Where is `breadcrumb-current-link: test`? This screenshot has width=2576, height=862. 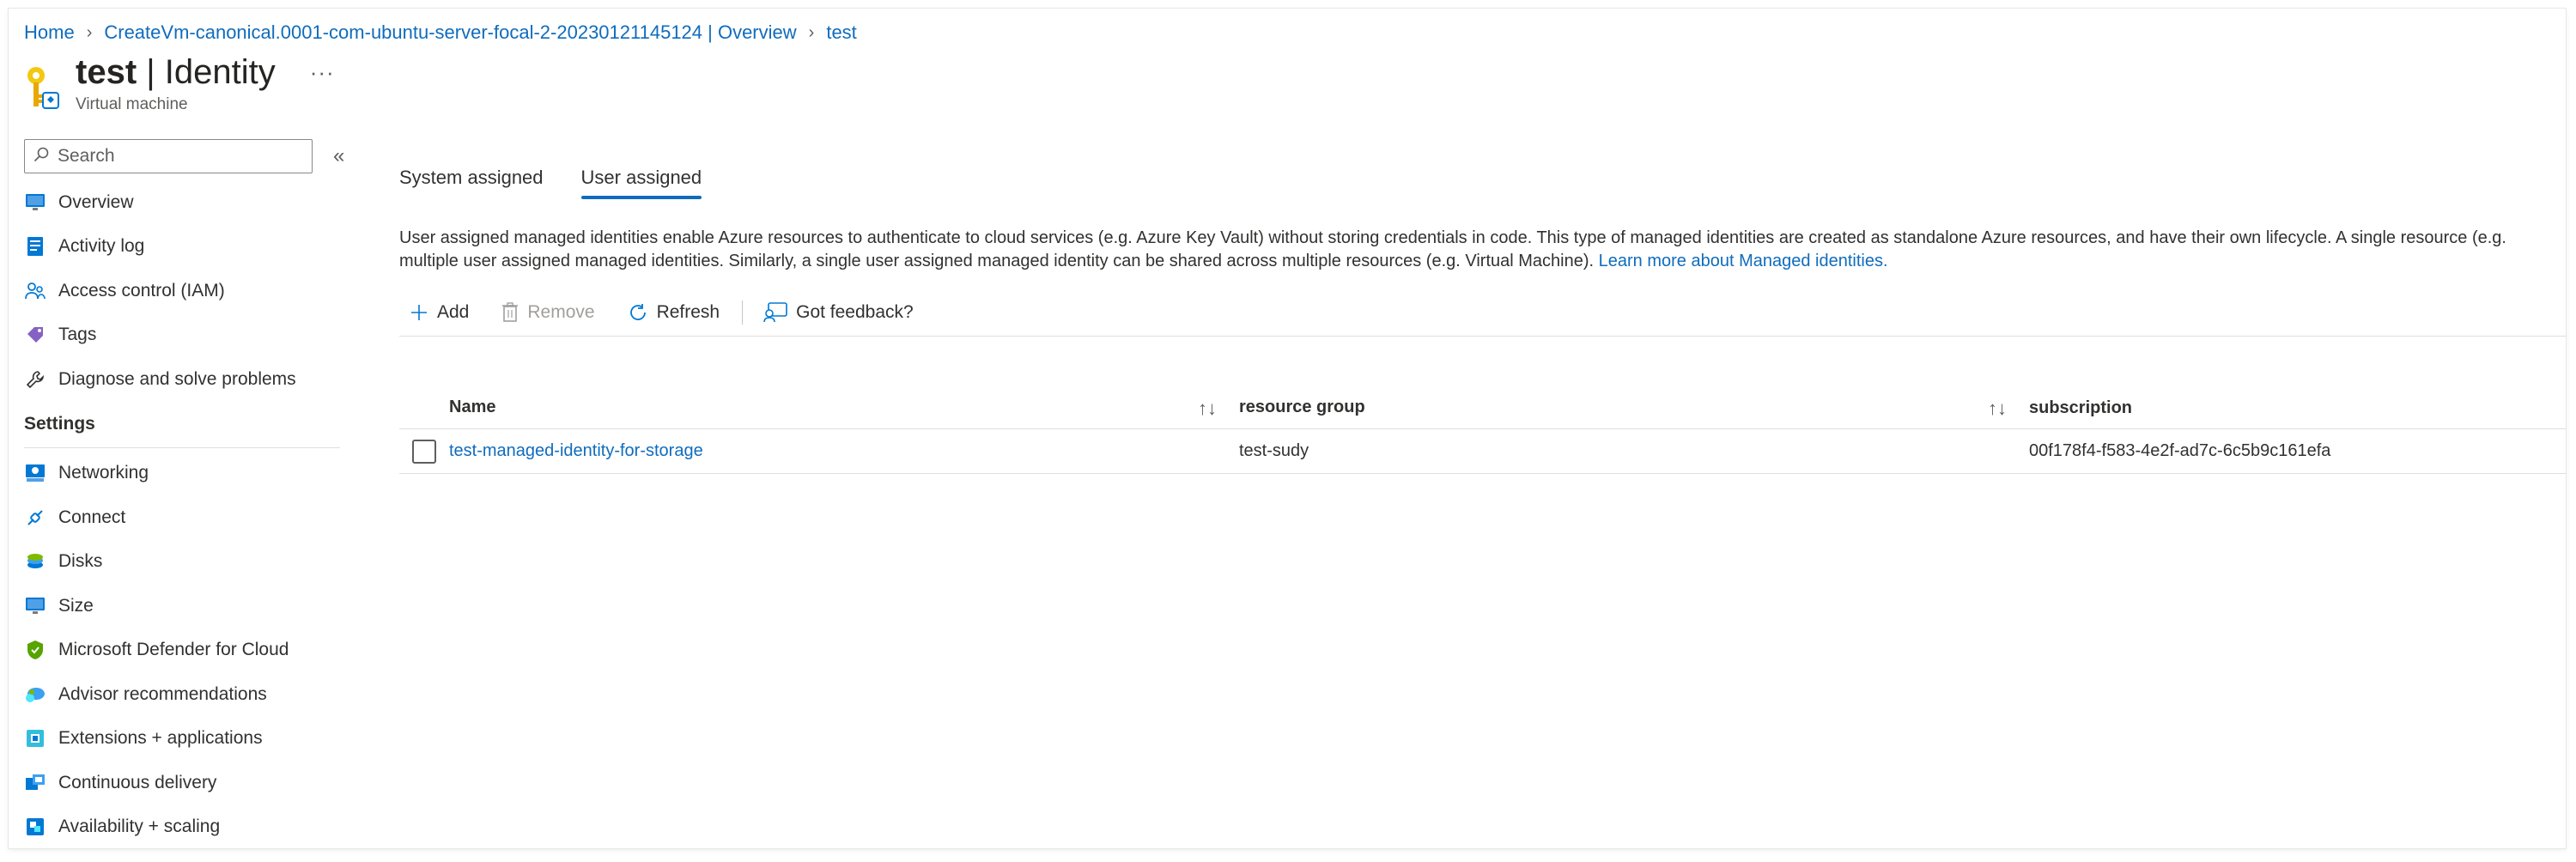
breadcrumb-current-link: test is located at coordinates (841, 32).